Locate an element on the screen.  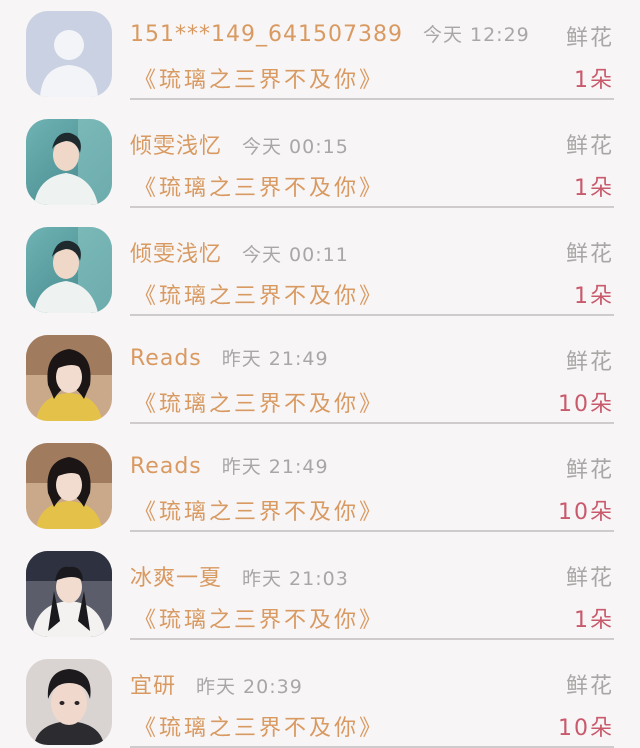
user-name: 151***149_641507389 is located at coordinates (266, 34).